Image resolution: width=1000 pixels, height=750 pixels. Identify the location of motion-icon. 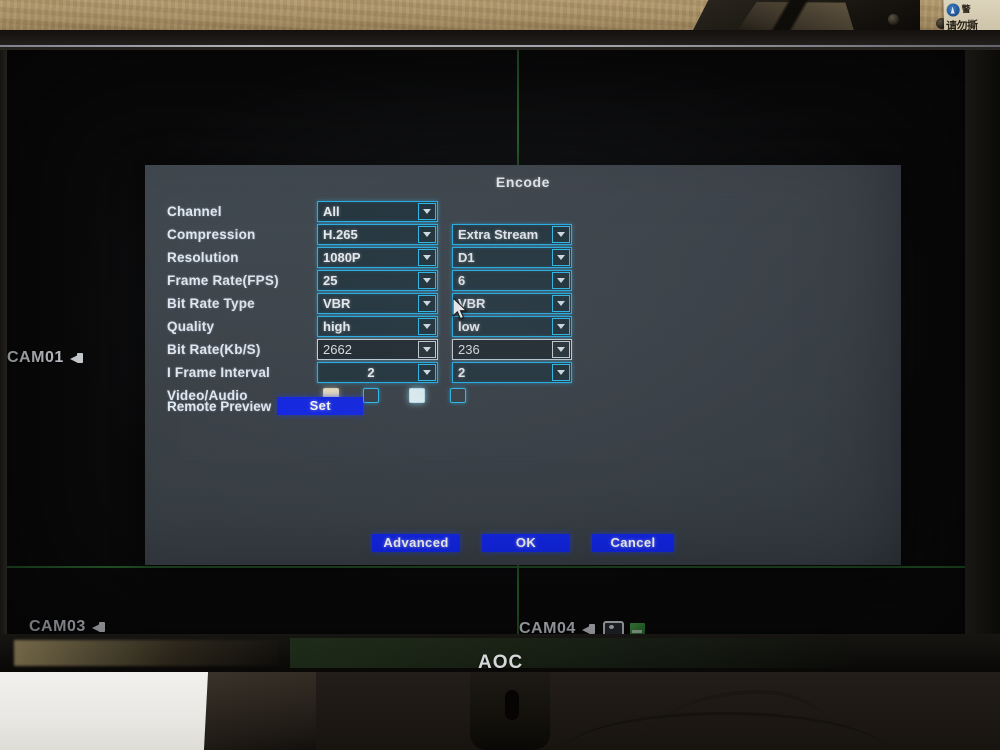
(637, 628).